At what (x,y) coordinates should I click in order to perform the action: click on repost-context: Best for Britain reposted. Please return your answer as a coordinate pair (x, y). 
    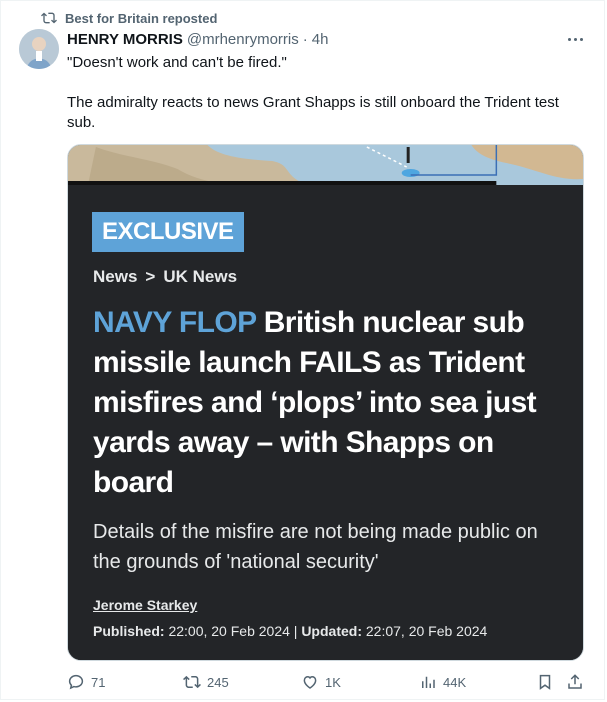
    Looking at the image, I should click on (129, 18).